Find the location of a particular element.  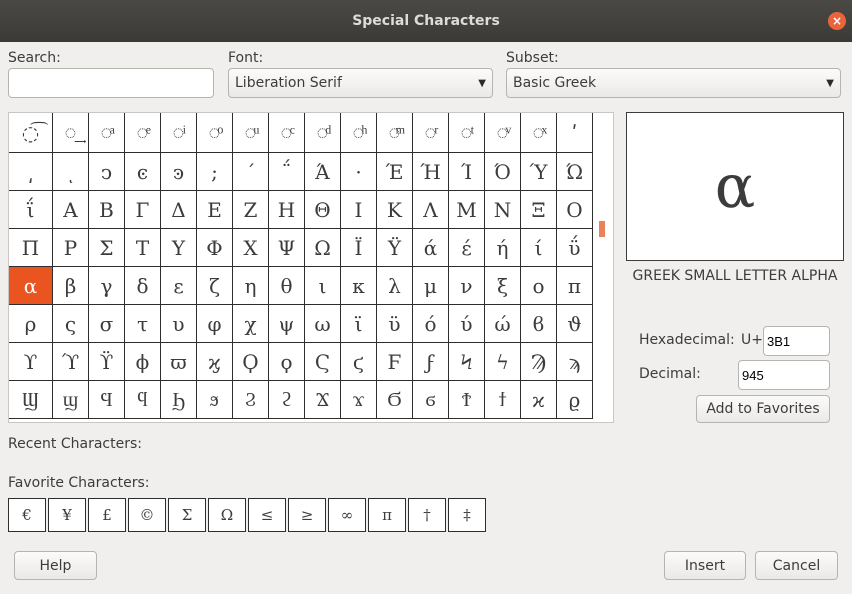

character-cell: ϟ is located at coordinates (503, 362).